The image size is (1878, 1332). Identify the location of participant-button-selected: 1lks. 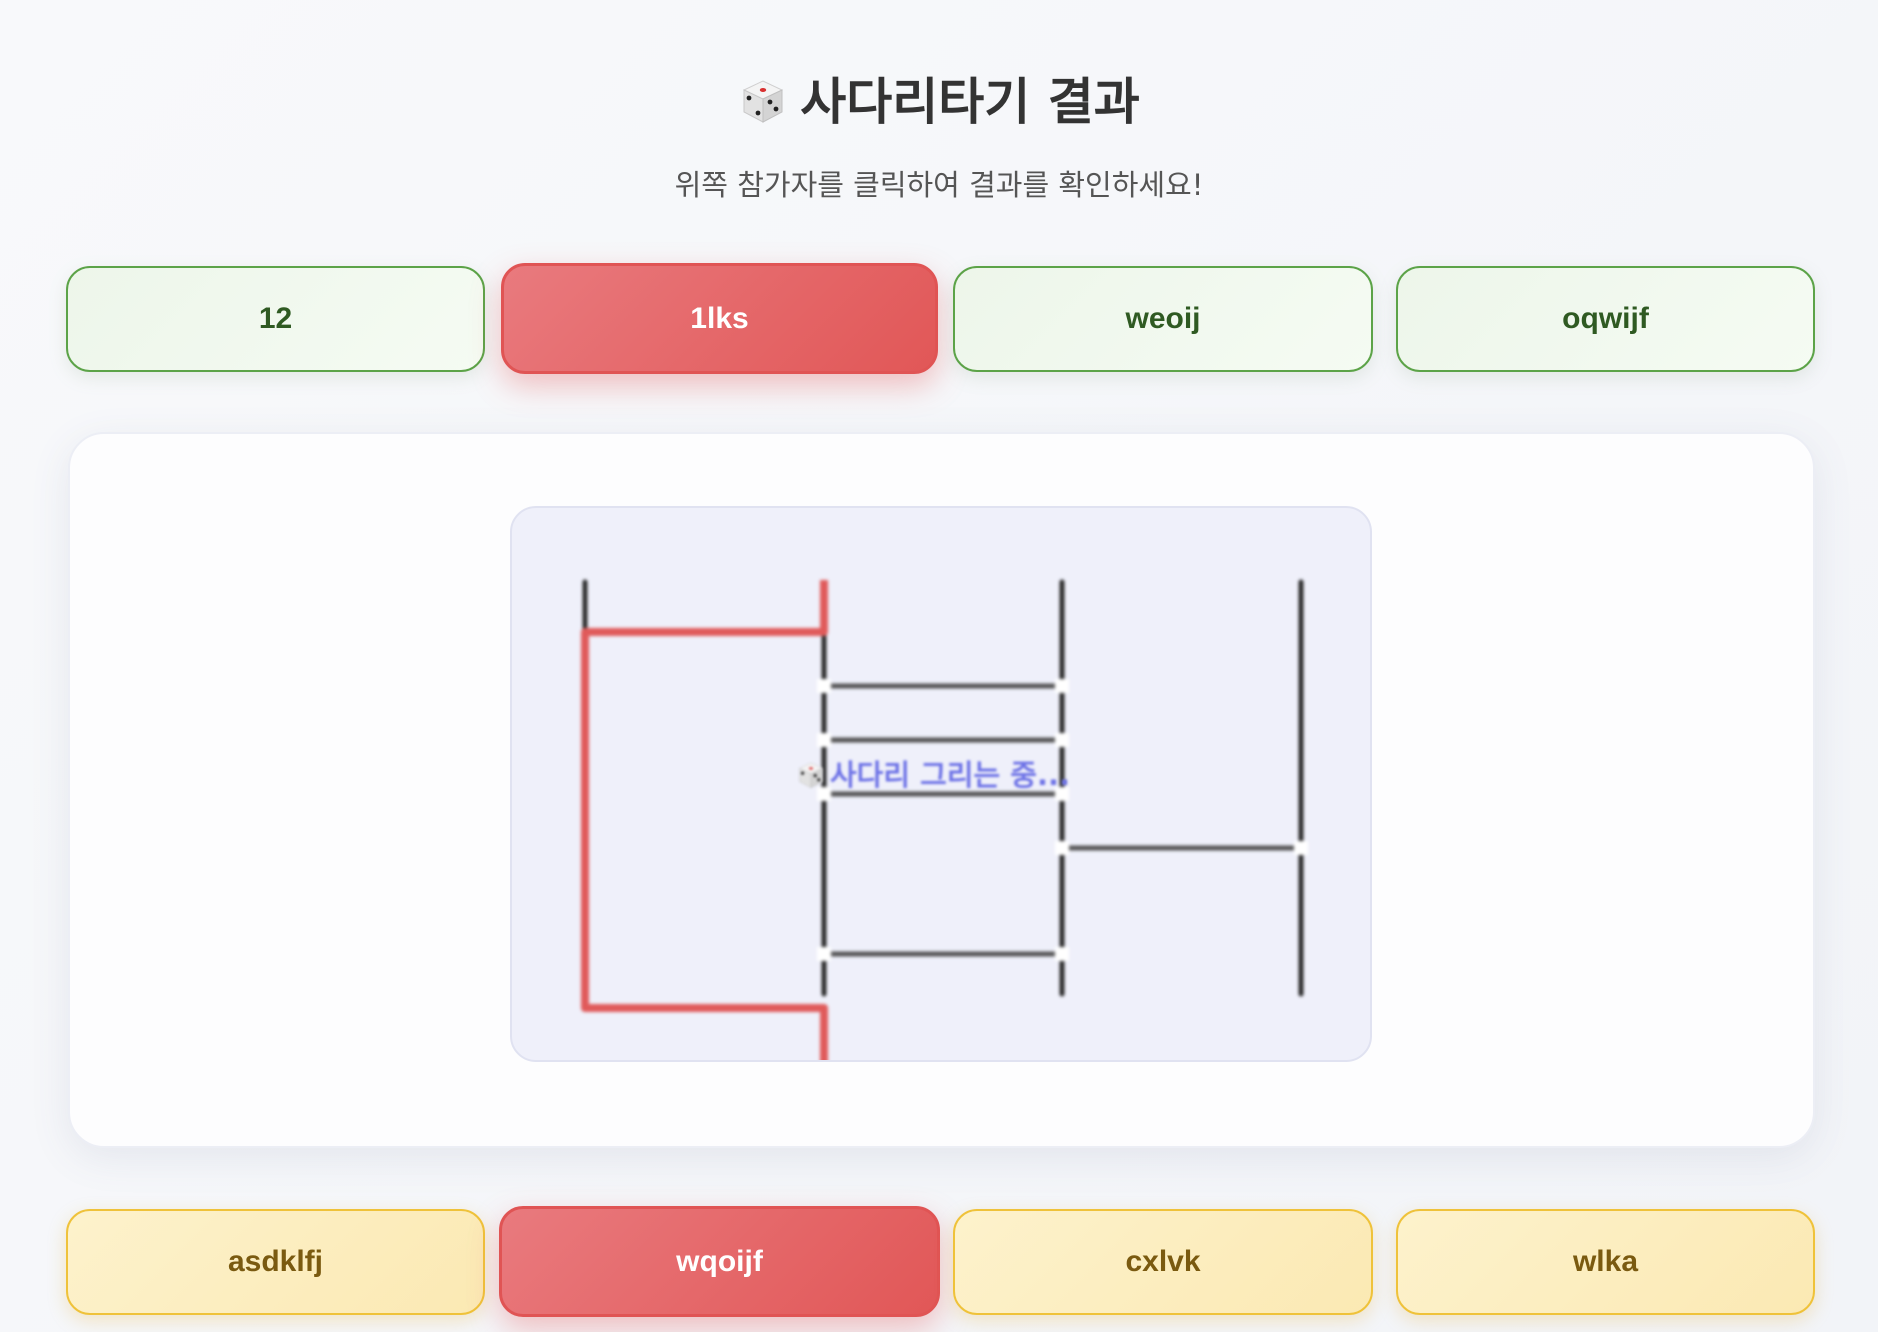
(719, 318).